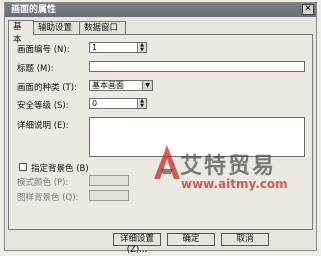 The image size is (321, 256). I want to click on pattern-color-label: 模式颜色 (P):, so click(43, 183).